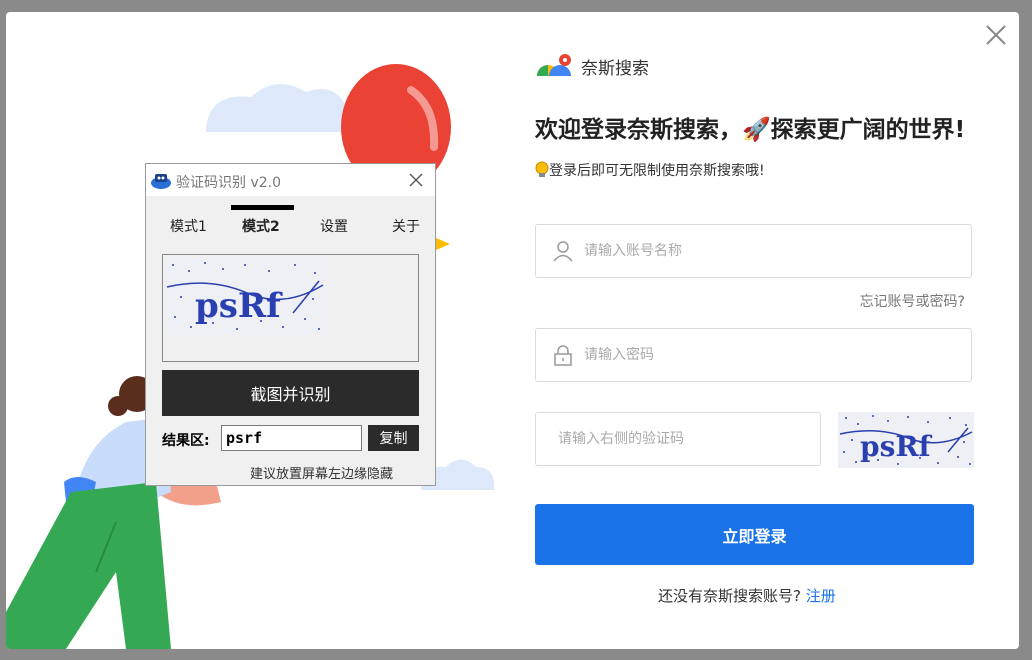  Describe the element at coordinates (239, 306) in the screenshot. I see `tool-captcha-text: psRf` at that location.